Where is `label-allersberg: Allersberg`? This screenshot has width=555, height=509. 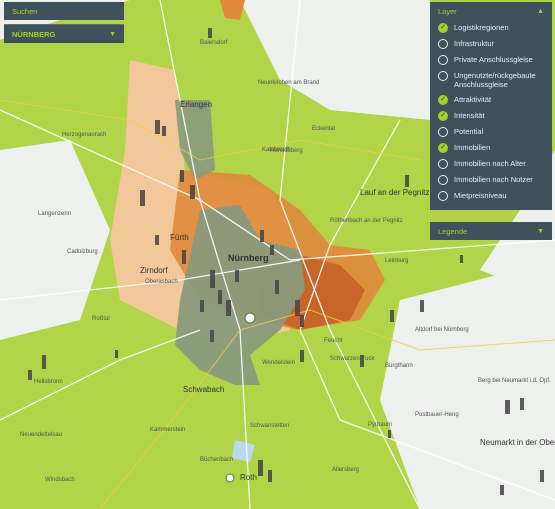
label-allersberg: Allersberg is located at coordinates (346, 470).